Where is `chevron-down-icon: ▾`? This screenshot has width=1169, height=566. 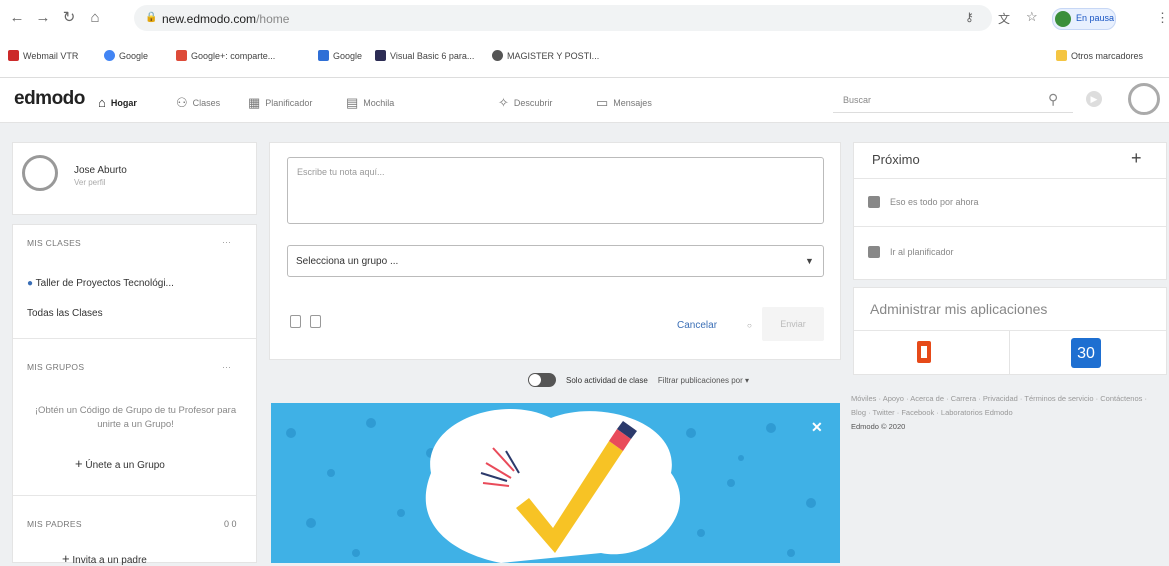 chevron-down-icon: ▾ is located at coordinates (747, 380).